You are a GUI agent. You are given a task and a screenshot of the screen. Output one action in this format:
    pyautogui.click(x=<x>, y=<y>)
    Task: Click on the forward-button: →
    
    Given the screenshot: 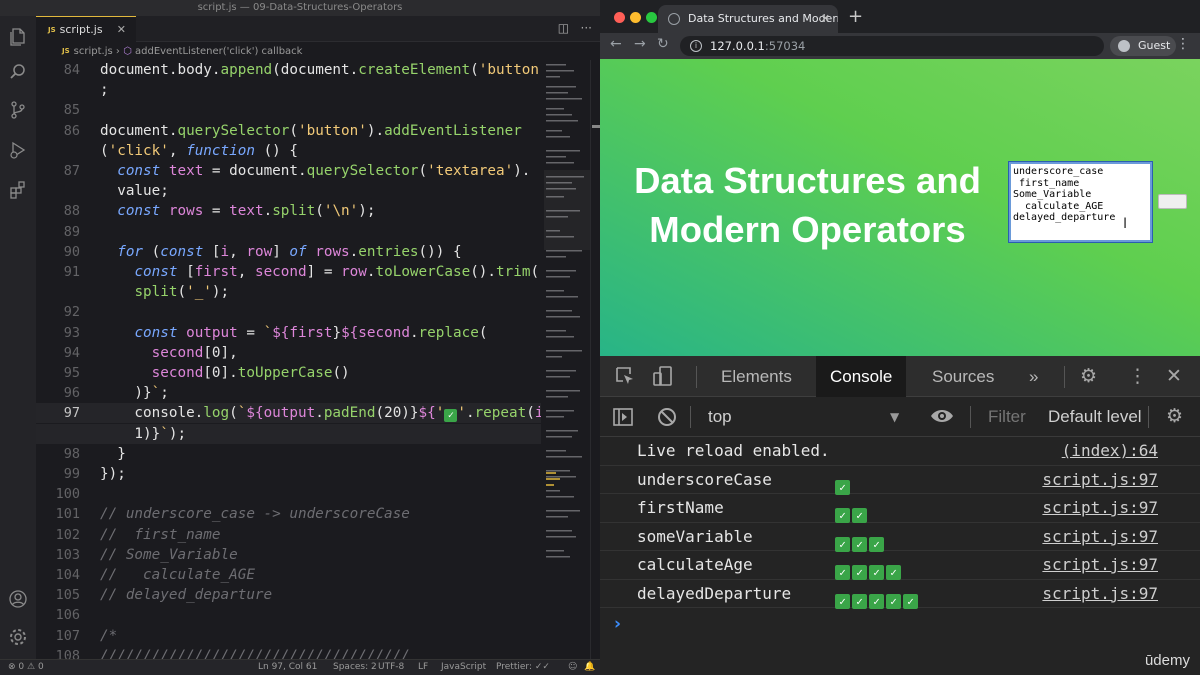 What is the action you would take?
    pyautogui.click(x=640, y=44)
    